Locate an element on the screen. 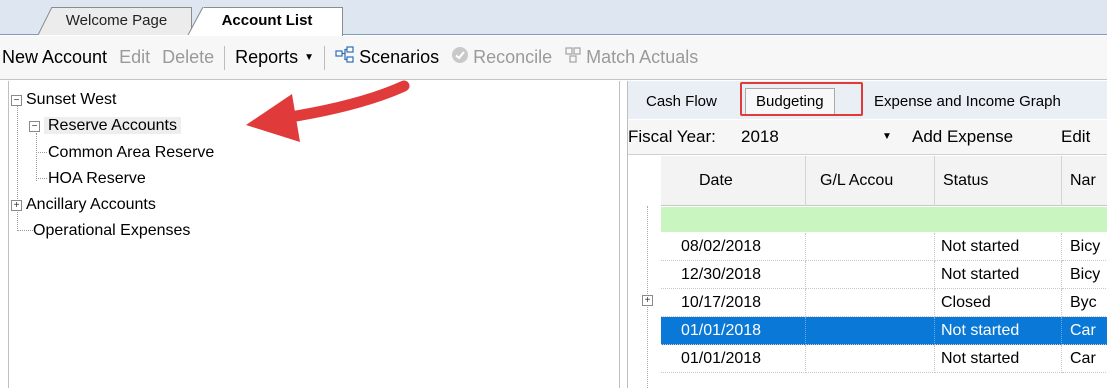 The image size is (1107, 388). column-header-status: Status is located at coordinates (998, 181).